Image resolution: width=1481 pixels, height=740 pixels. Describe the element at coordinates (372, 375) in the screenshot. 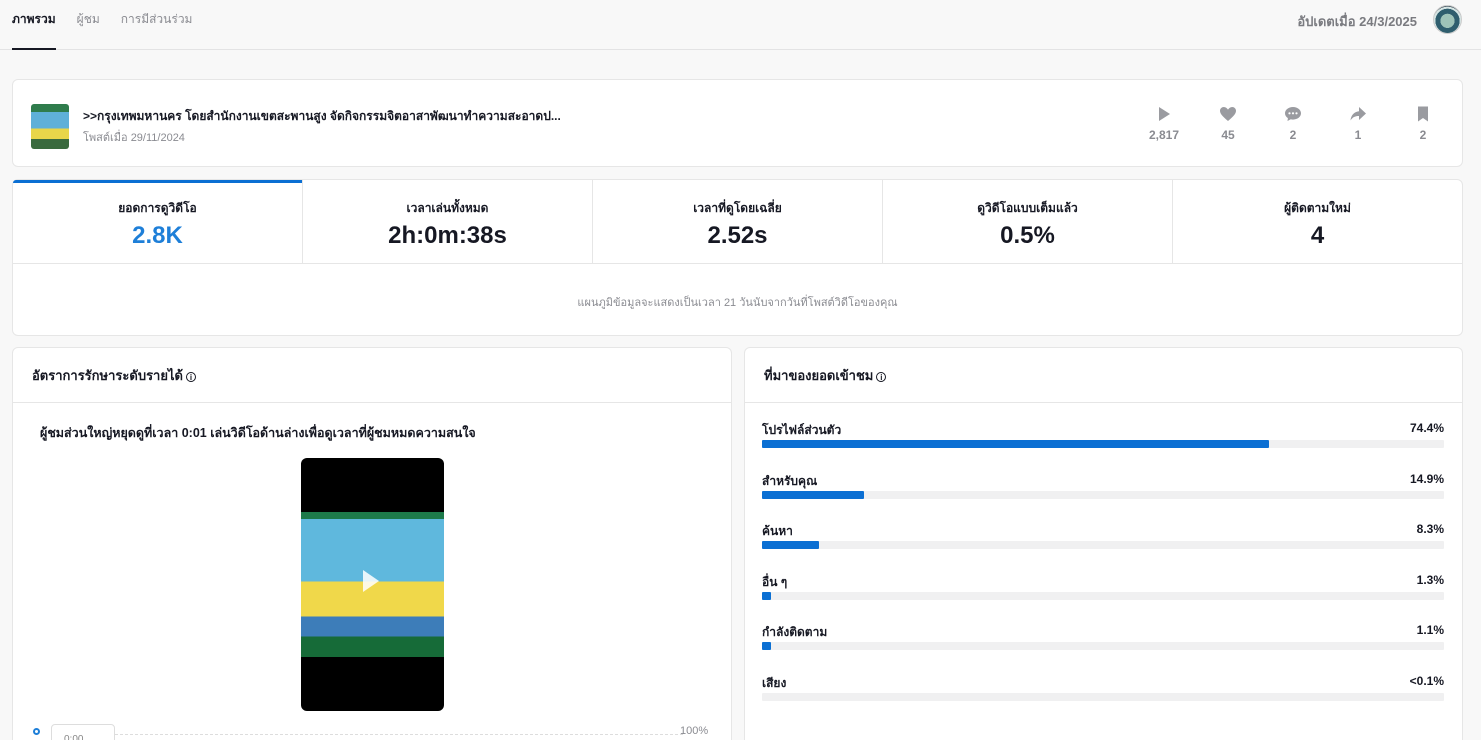

I see `retention-header: อัตราการรักษาระดับรายได้ i` at that location.